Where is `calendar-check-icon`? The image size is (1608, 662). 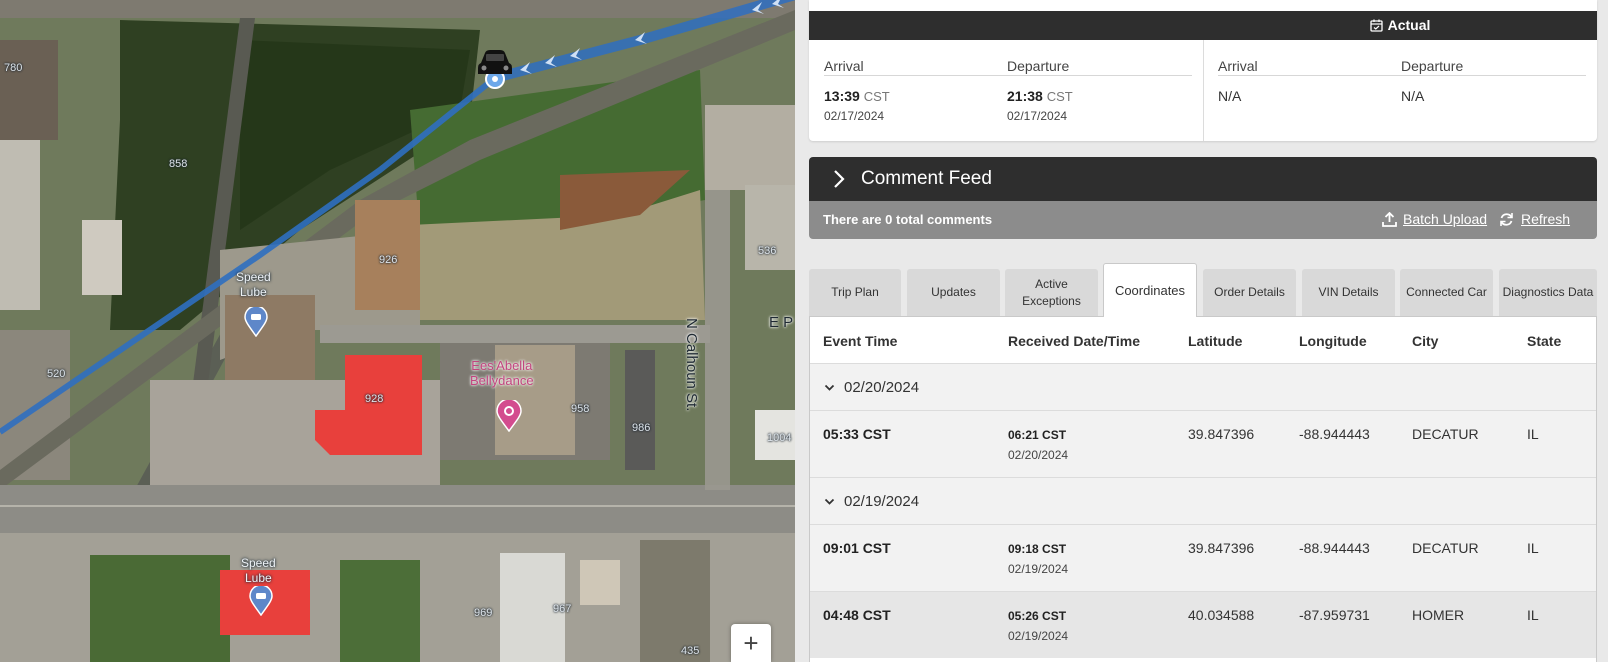 calendar-check-icon is located at coordinates (1376, 25).